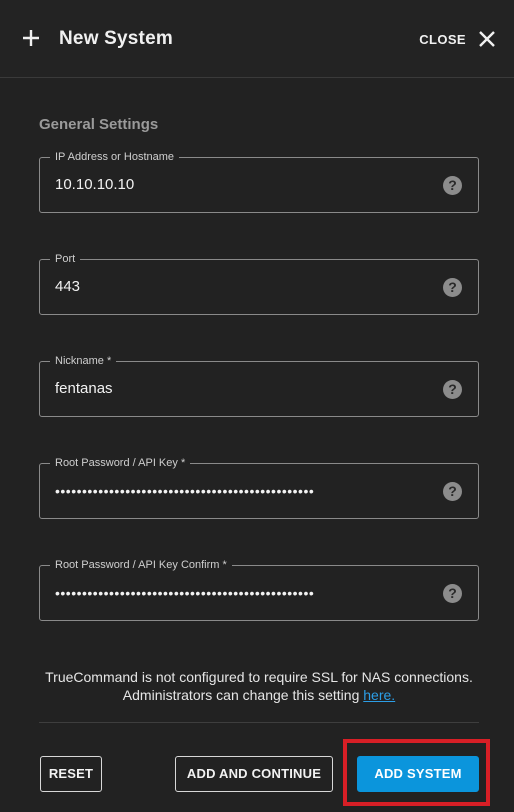 The image size is (514, 812). What do you see at coordinates (240, 389) in the screenshot?
I see `nickname-input` at bounding box center [240, 389].